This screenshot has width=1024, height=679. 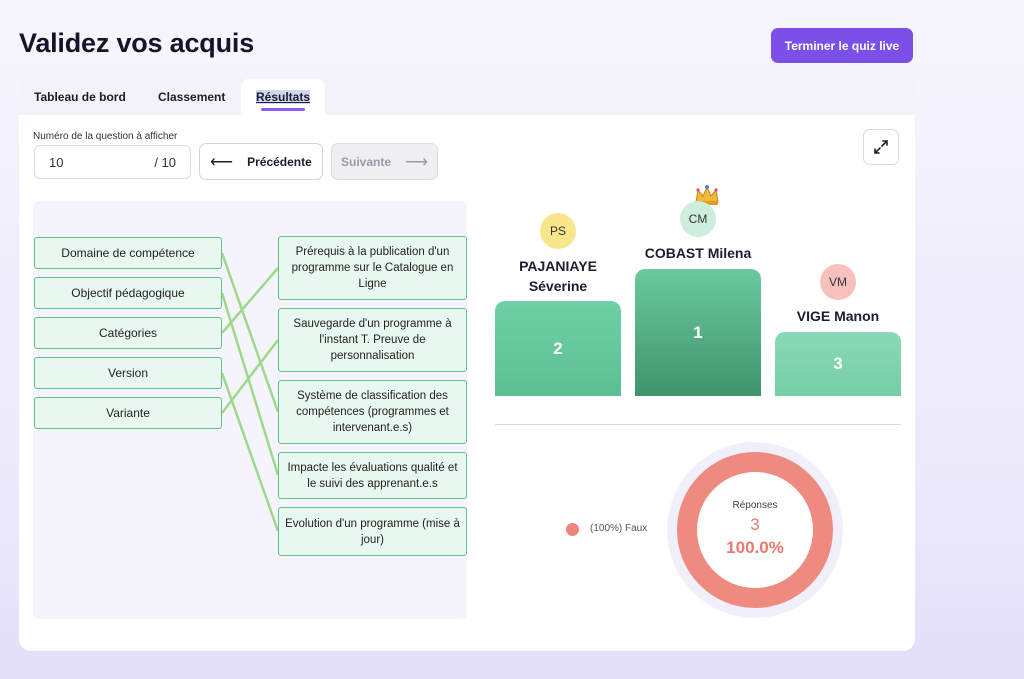 What do you see at coordinates (698, 219) in the screenshot?
I see `avatar: CM` at bounding box center [698, 219].